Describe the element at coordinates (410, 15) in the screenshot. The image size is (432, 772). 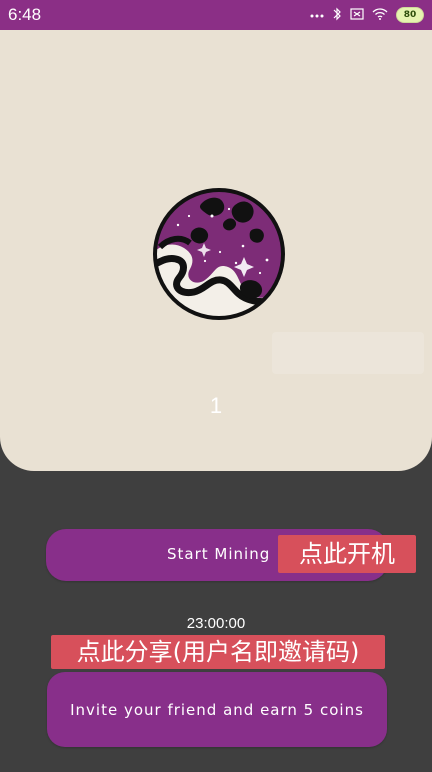
I see `battery-icon: 80` at that location.